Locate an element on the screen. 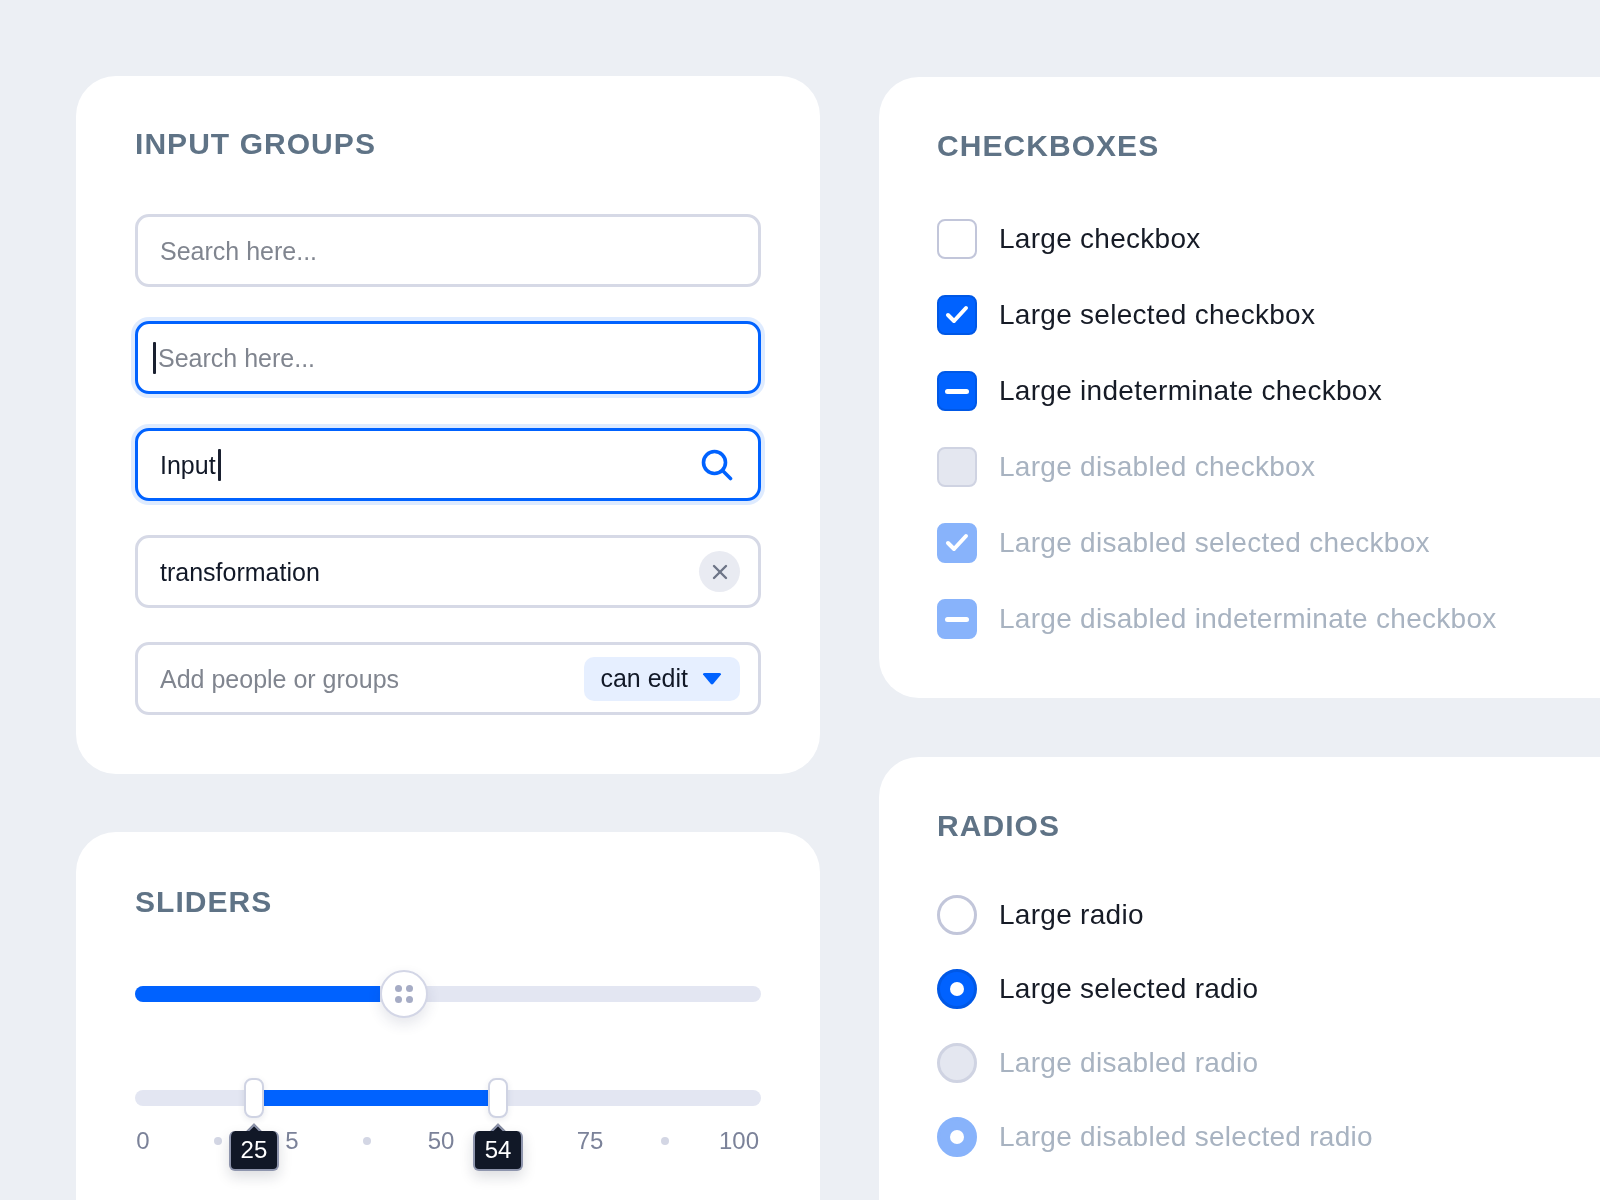 This screenshot has height=1200, width=1600. scale-label: 100 is located at coordinates (739, 1141).